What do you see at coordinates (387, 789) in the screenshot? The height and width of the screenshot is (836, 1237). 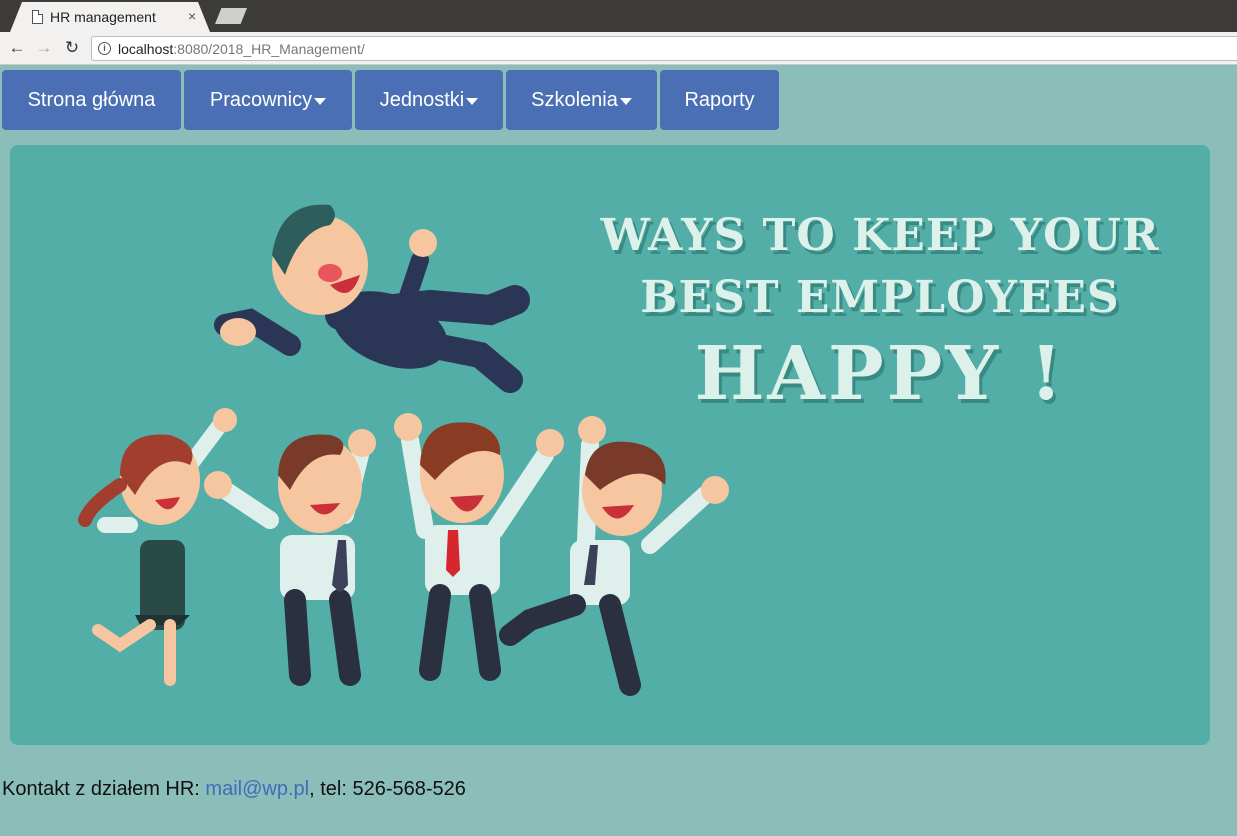 I see `contact-phone: , tel: 526-568-526` at bounding box center [387, 789].